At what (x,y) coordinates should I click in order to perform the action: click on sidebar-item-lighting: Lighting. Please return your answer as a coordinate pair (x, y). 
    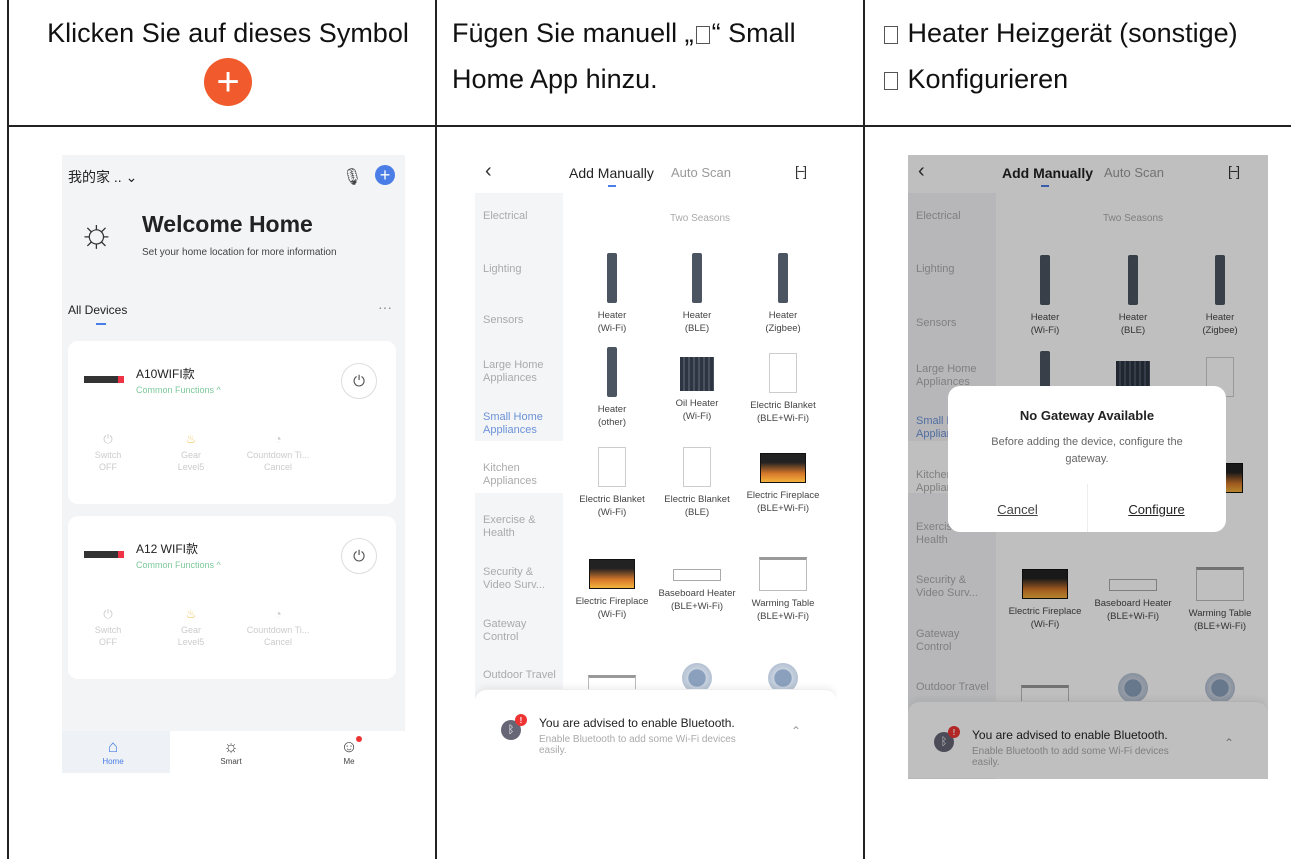
    Looking at the image, I should click on (522, 269).